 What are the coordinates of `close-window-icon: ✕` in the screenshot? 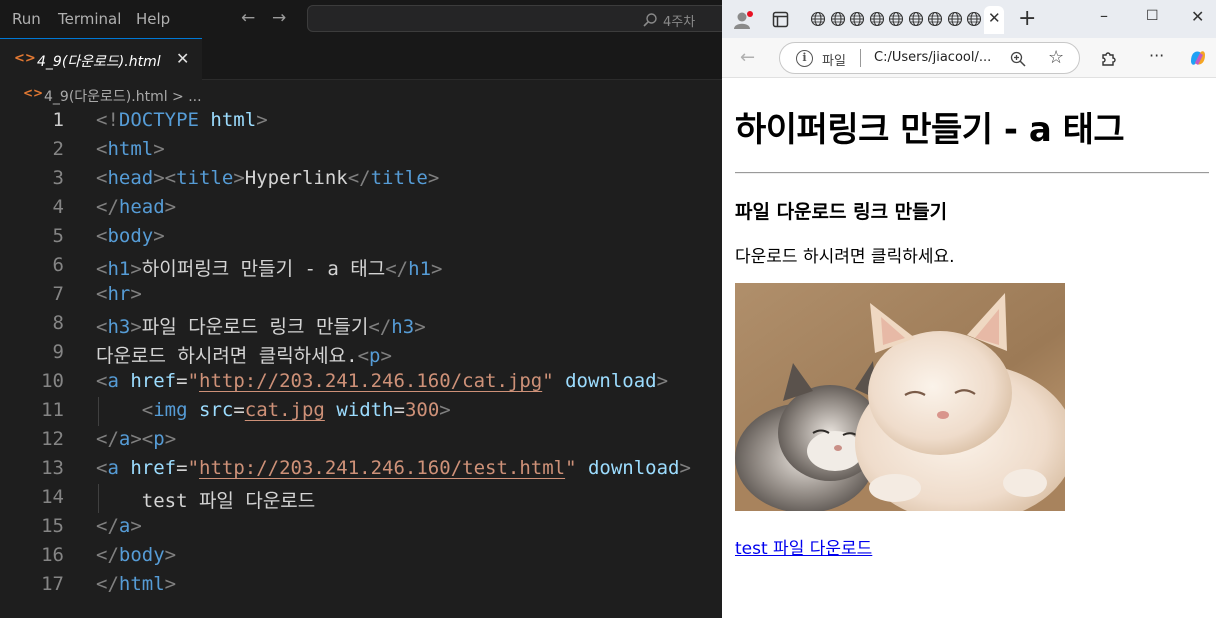 It's located at (1197, 16).